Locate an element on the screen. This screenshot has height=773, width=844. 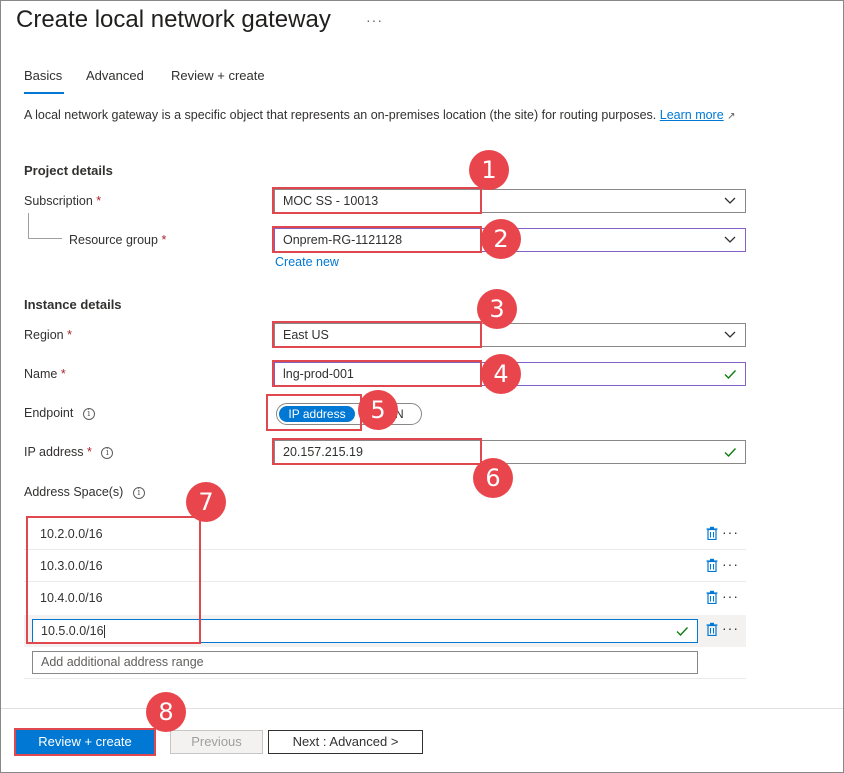
tab-advanced: Advanced is located at coordinates (115, 75).